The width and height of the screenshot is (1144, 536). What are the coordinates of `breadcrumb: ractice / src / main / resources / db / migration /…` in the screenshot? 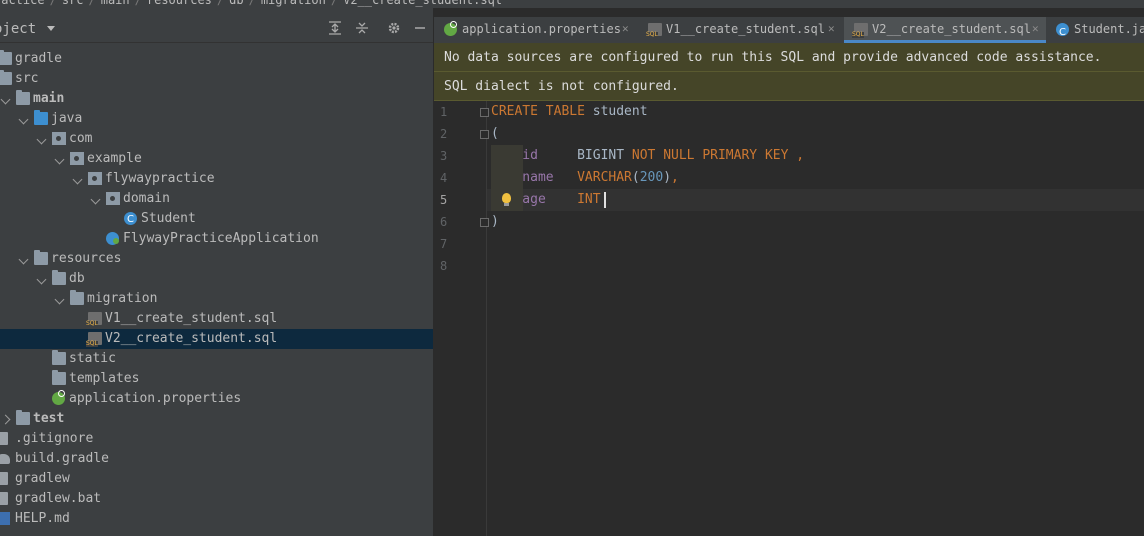 It's located at (572, 4).